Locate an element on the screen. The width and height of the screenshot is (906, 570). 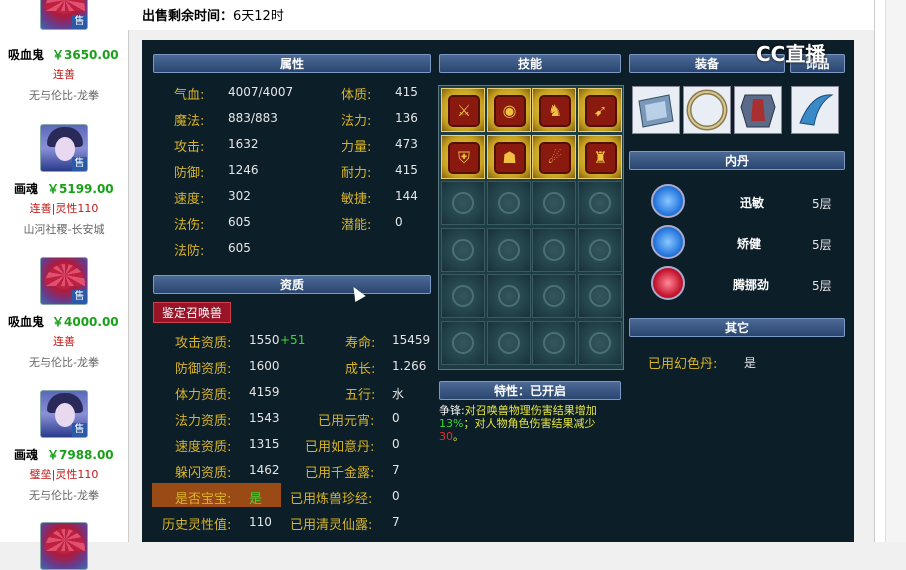
attr-value: 0 is located at coordinates (399, 222).